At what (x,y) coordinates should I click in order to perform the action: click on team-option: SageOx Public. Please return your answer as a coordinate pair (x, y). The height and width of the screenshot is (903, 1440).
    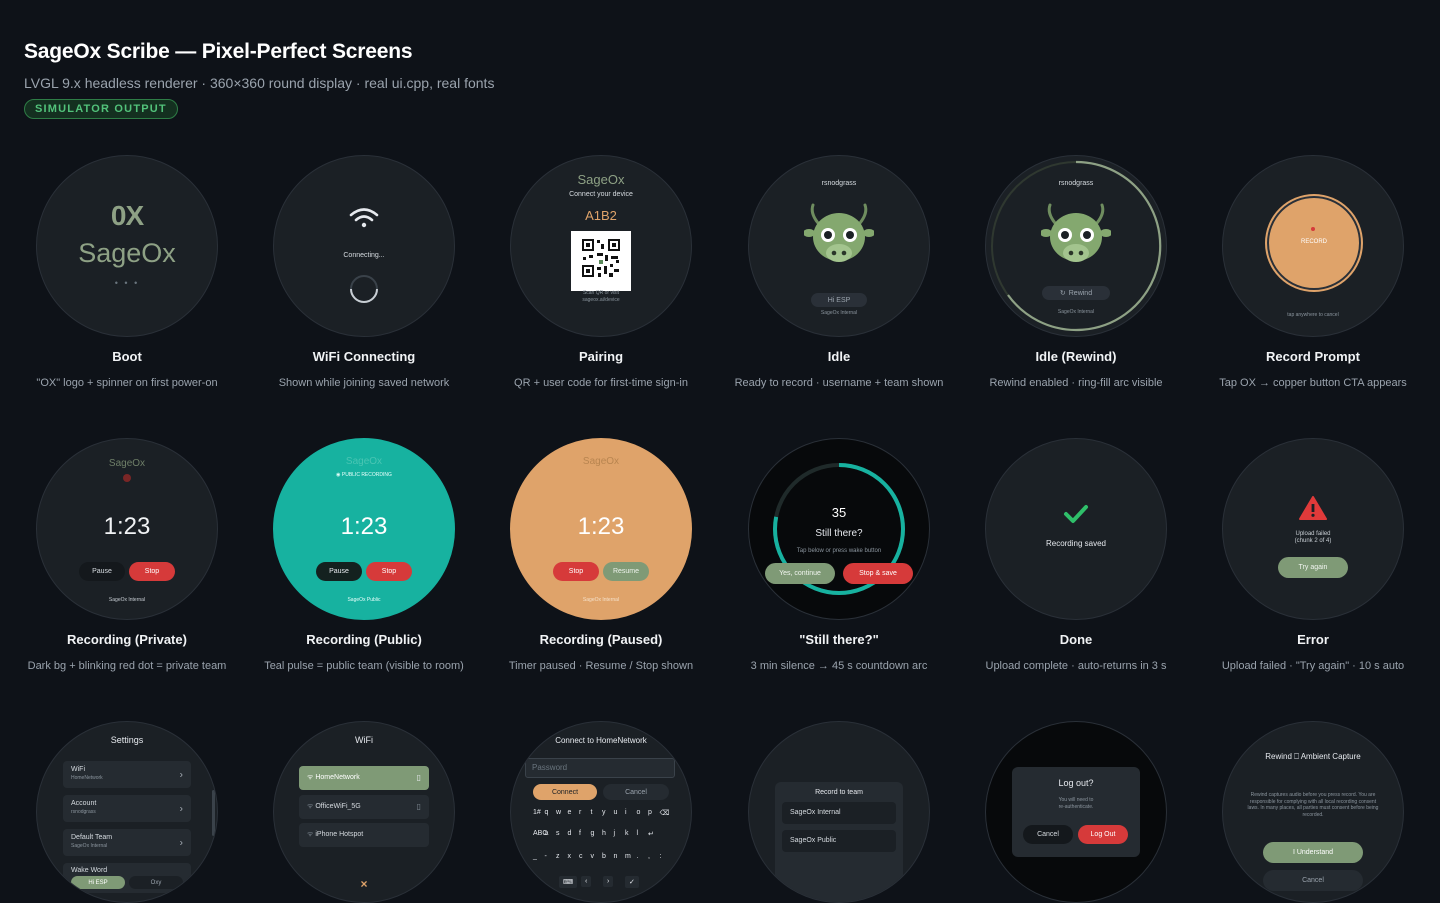
    Looking at the image, I should click on (839, 841).